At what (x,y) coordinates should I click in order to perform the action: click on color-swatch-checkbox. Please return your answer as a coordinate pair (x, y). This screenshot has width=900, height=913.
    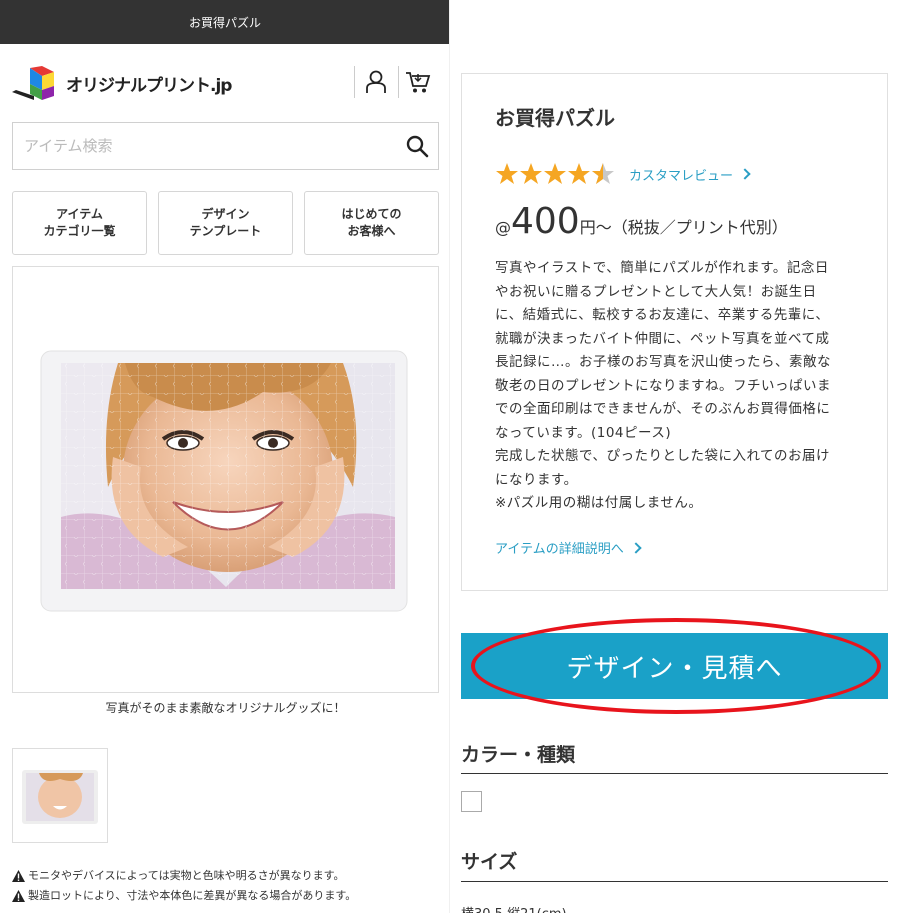
    Looking at the image, I should click on (471, 801).